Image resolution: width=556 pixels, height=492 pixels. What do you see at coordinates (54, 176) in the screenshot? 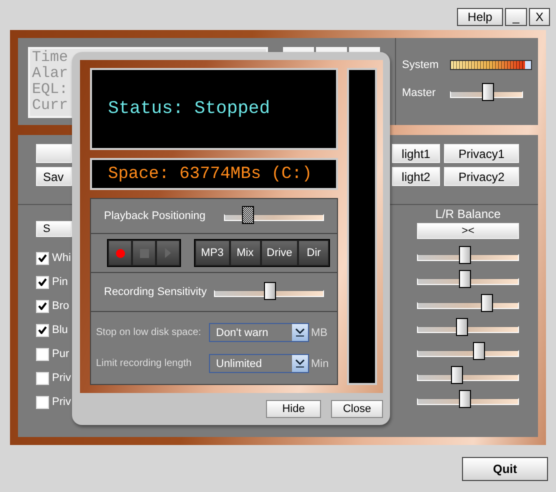
I see `save-button: Sav` at bounding box center [54, 176].